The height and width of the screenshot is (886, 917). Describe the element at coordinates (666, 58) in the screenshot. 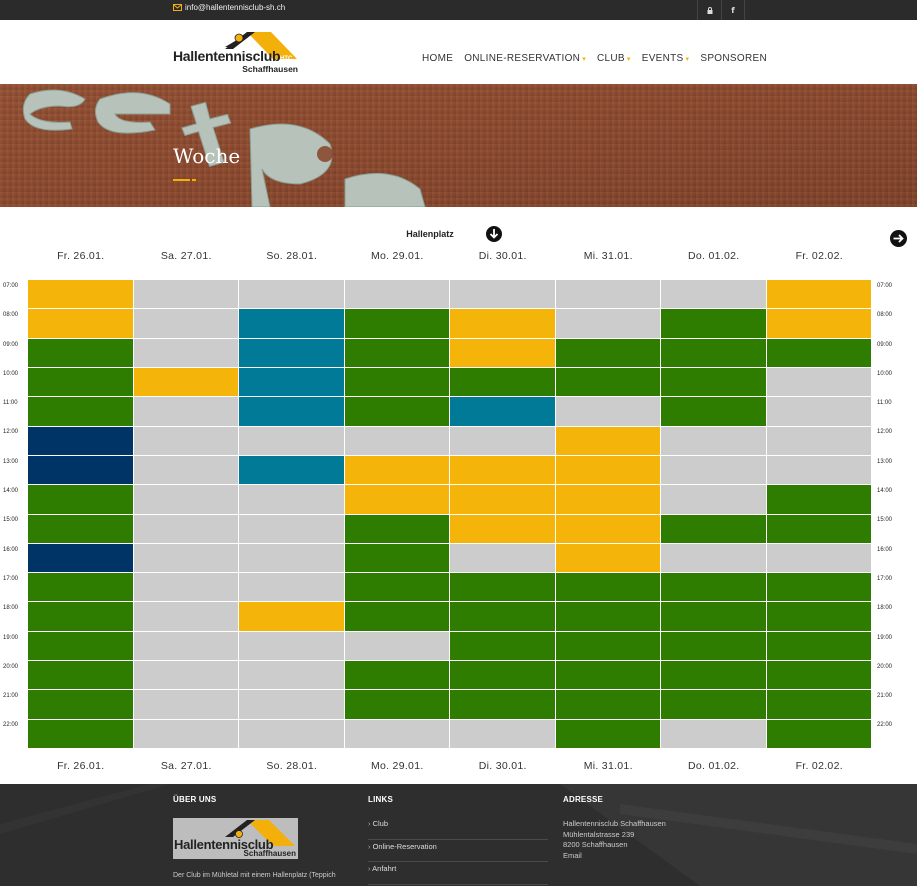

I see `nav-item-events: EVENTS ▾` at that location.